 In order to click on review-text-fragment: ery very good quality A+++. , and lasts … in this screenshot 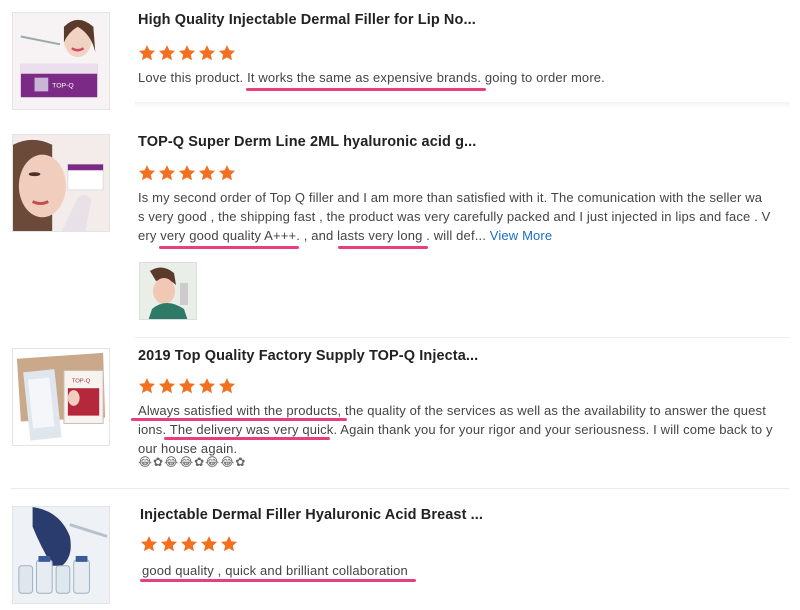, I will do `click(312, 235)`.